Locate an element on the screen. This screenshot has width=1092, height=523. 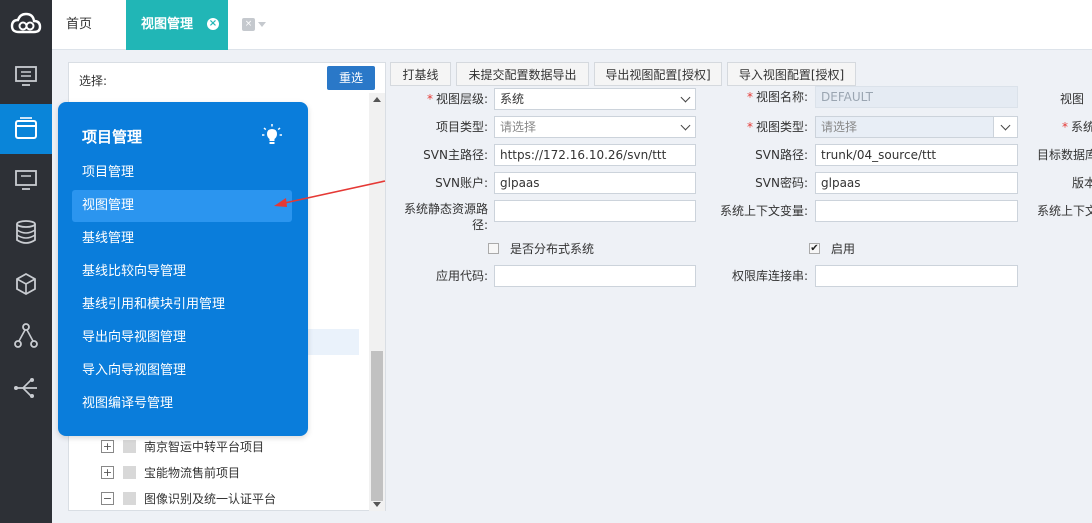
database-icon is located at coordinates (26, 232).